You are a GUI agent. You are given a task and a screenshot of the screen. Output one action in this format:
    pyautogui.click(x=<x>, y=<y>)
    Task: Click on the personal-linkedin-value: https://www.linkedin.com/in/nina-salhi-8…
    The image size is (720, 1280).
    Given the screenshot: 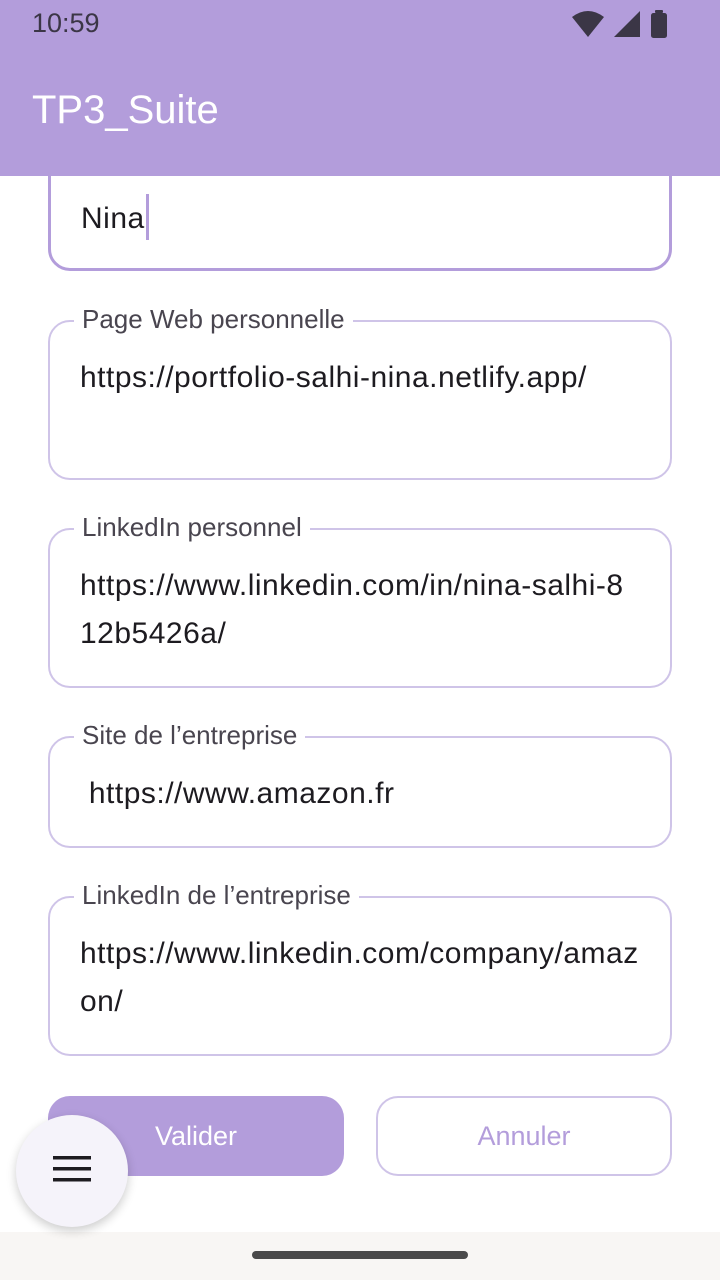 What is the action you would take?
    pyautogui.click(x=352, y=609)
    